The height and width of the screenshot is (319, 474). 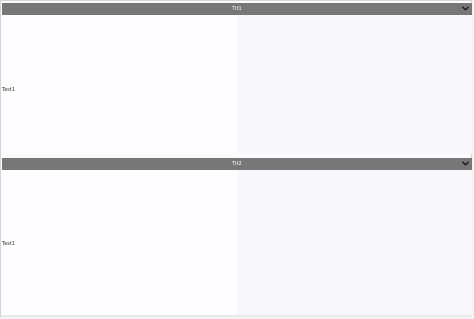 What do you see at coordinates (237, 316) in the screenshot?
I see `bottom-divider` at bounding box center [237, 316].